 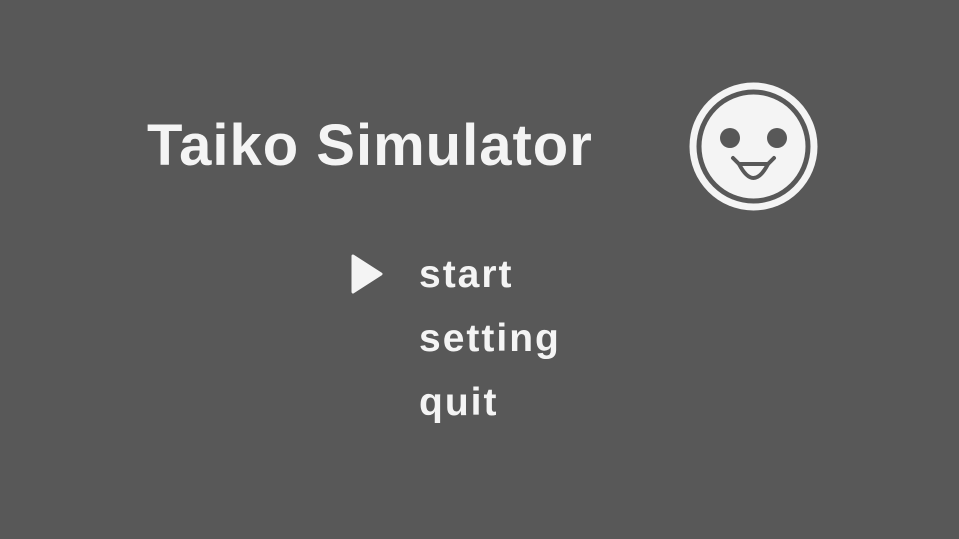 What do you see at coordinates (753, 146) in the screenshot?
I see `smiling-drum-face-icon` at bounding box center [753, 146].